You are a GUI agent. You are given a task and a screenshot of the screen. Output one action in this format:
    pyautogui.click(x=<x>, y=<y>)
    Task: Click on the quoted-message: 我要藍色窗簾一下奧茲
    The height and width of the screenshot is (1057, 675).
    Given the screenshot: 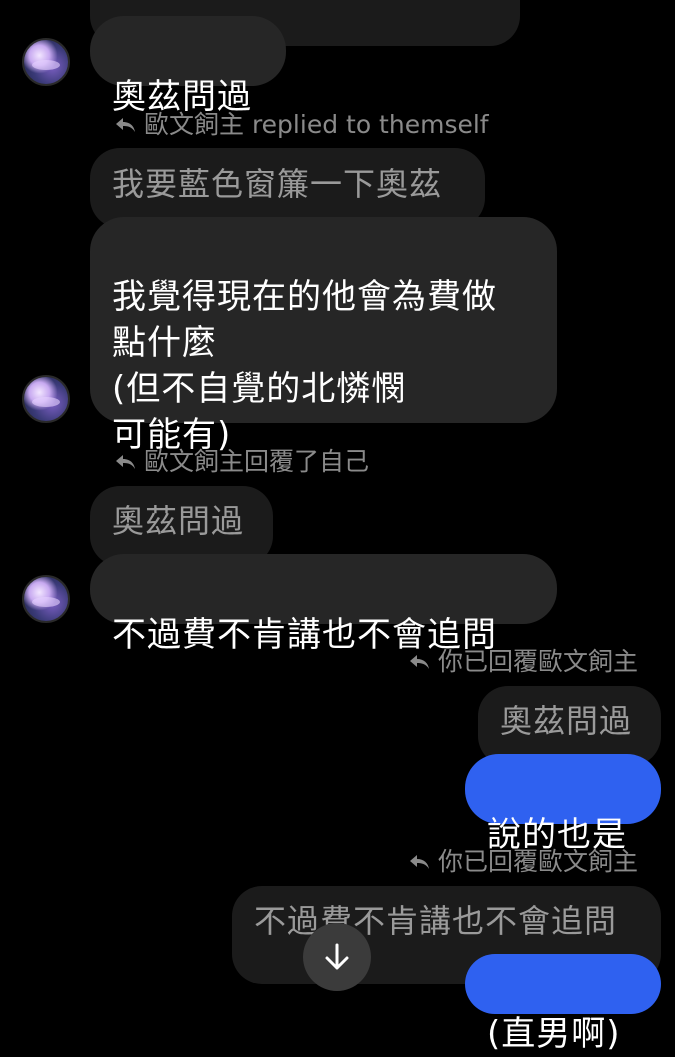 What is the action you would take?
    pyautogui.click(x=287, y=188)
    